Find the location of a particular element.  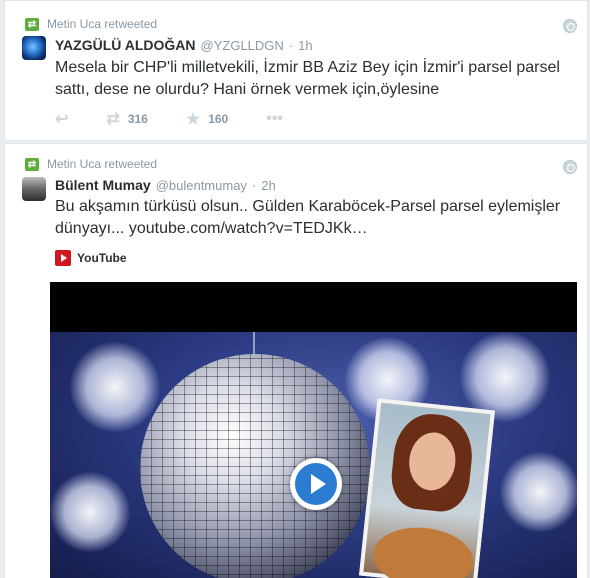

timestamp: 1h is located at coordinates (305, 45).